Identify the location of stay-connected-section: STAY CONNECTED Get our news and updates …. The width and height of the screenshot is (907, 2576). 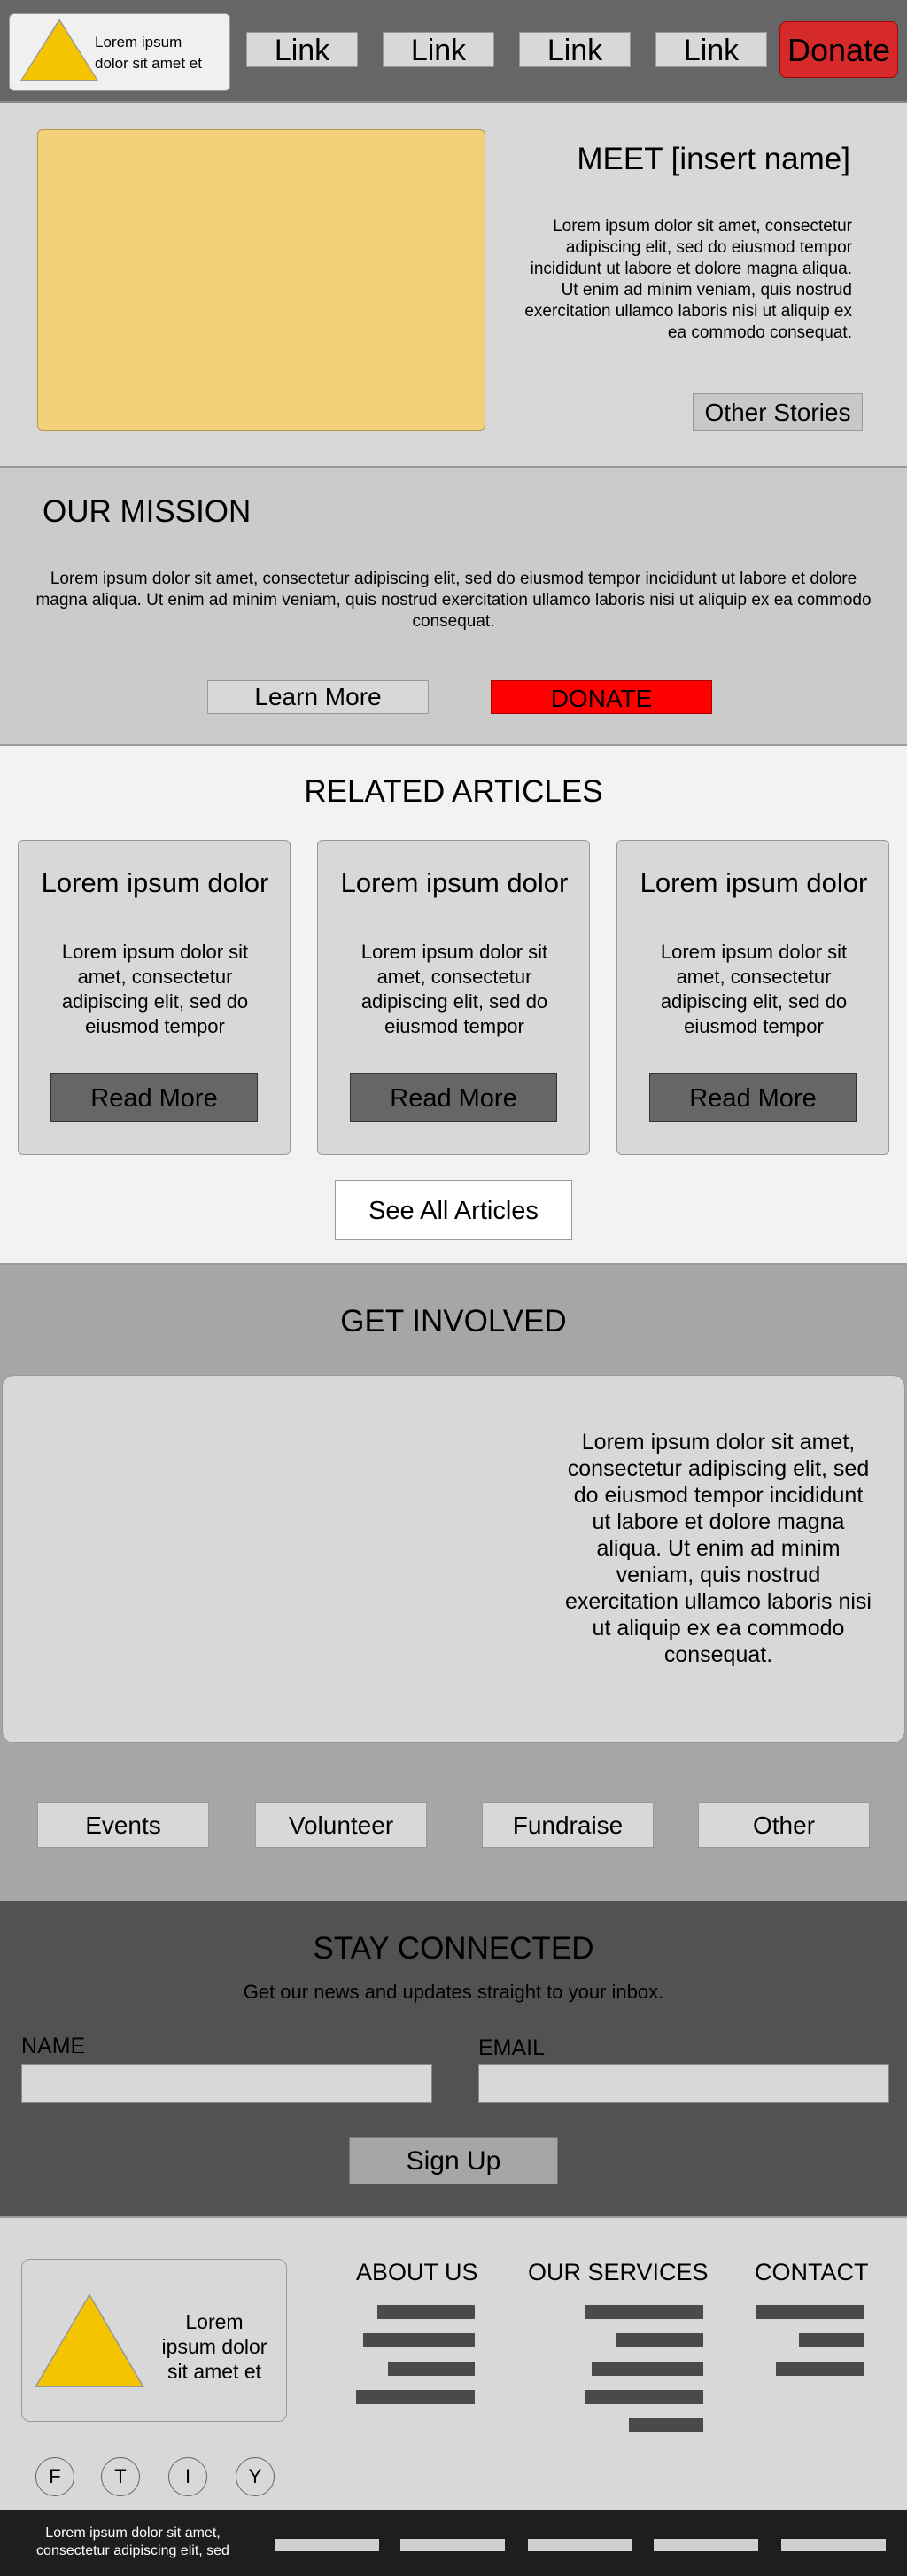
(453, 2059).